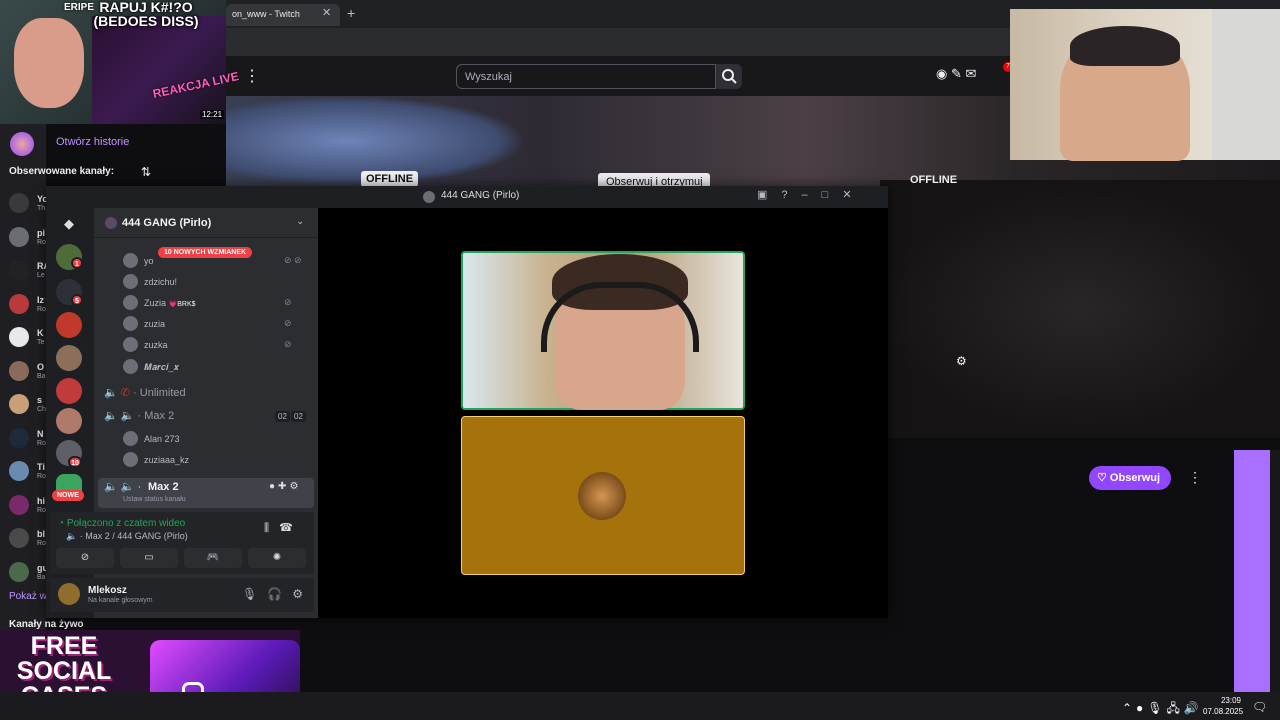 The image size is (1280, 720). I want to click on history-avatar, so click(22, 144).